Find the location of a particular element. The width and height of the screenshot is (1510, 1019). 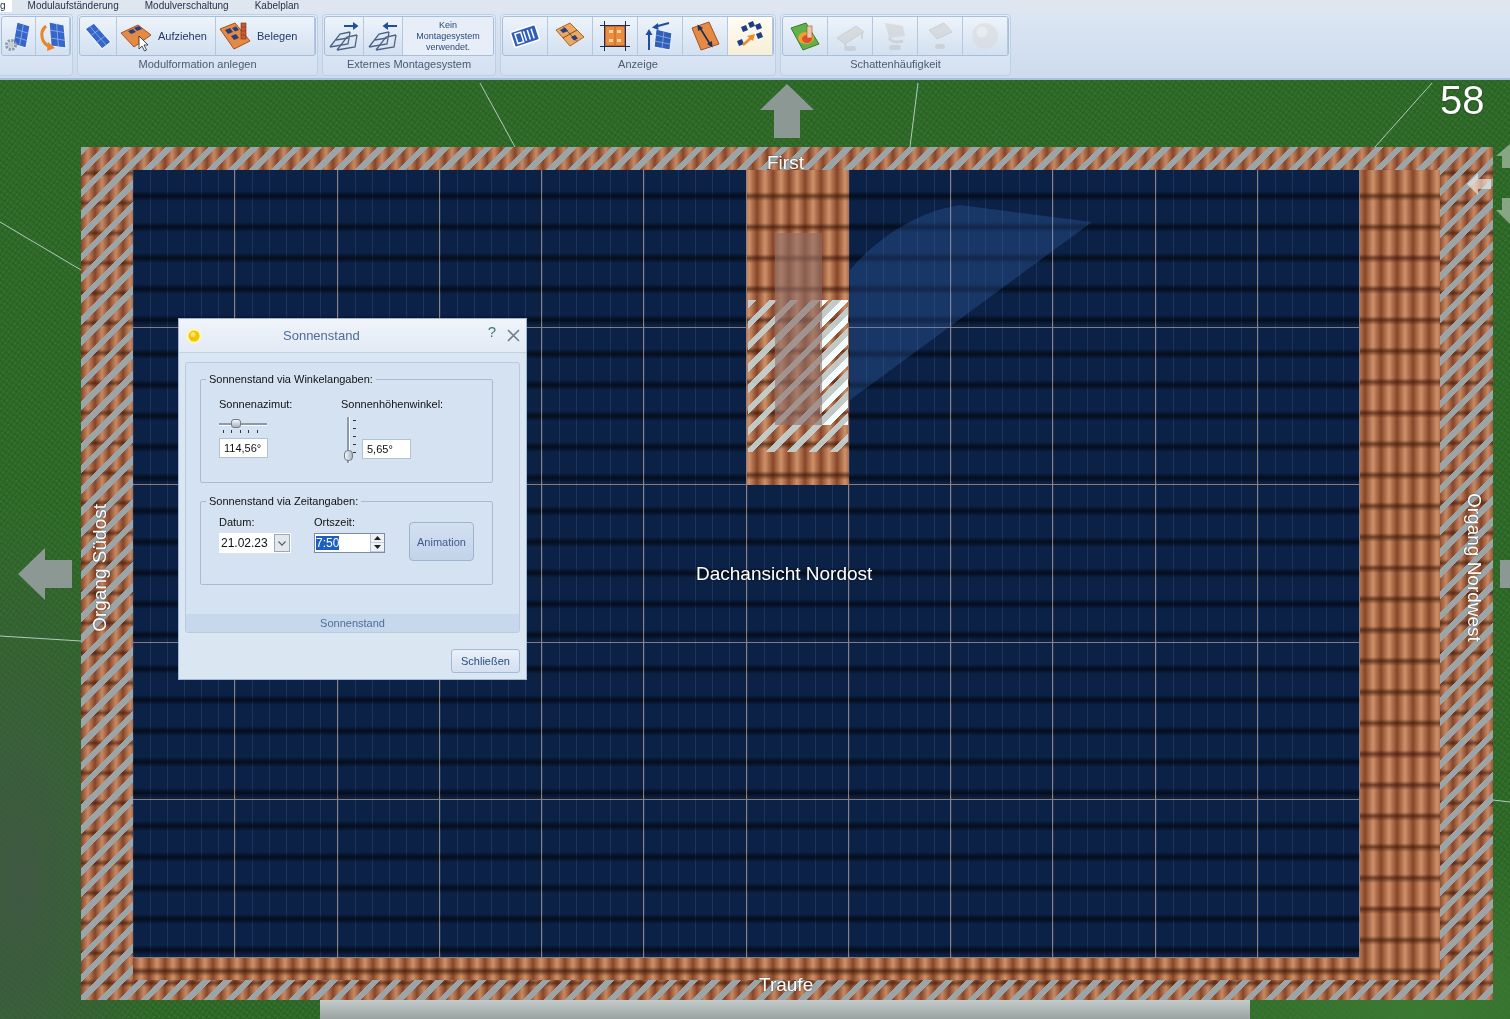

animation-button: Animation is located at coordinates (441, 541).